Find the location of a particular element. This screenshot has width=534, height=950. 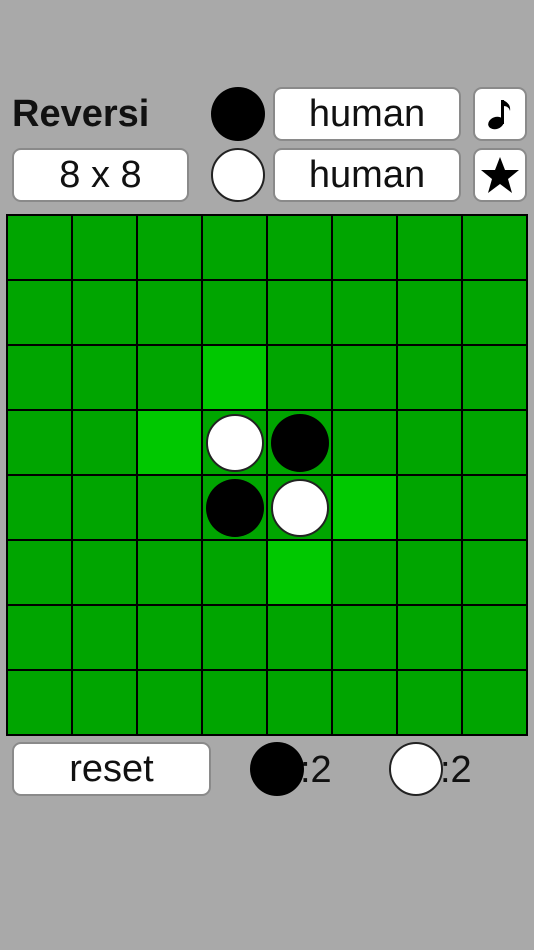

reset-button: reset is located at coordinates (111, 769).